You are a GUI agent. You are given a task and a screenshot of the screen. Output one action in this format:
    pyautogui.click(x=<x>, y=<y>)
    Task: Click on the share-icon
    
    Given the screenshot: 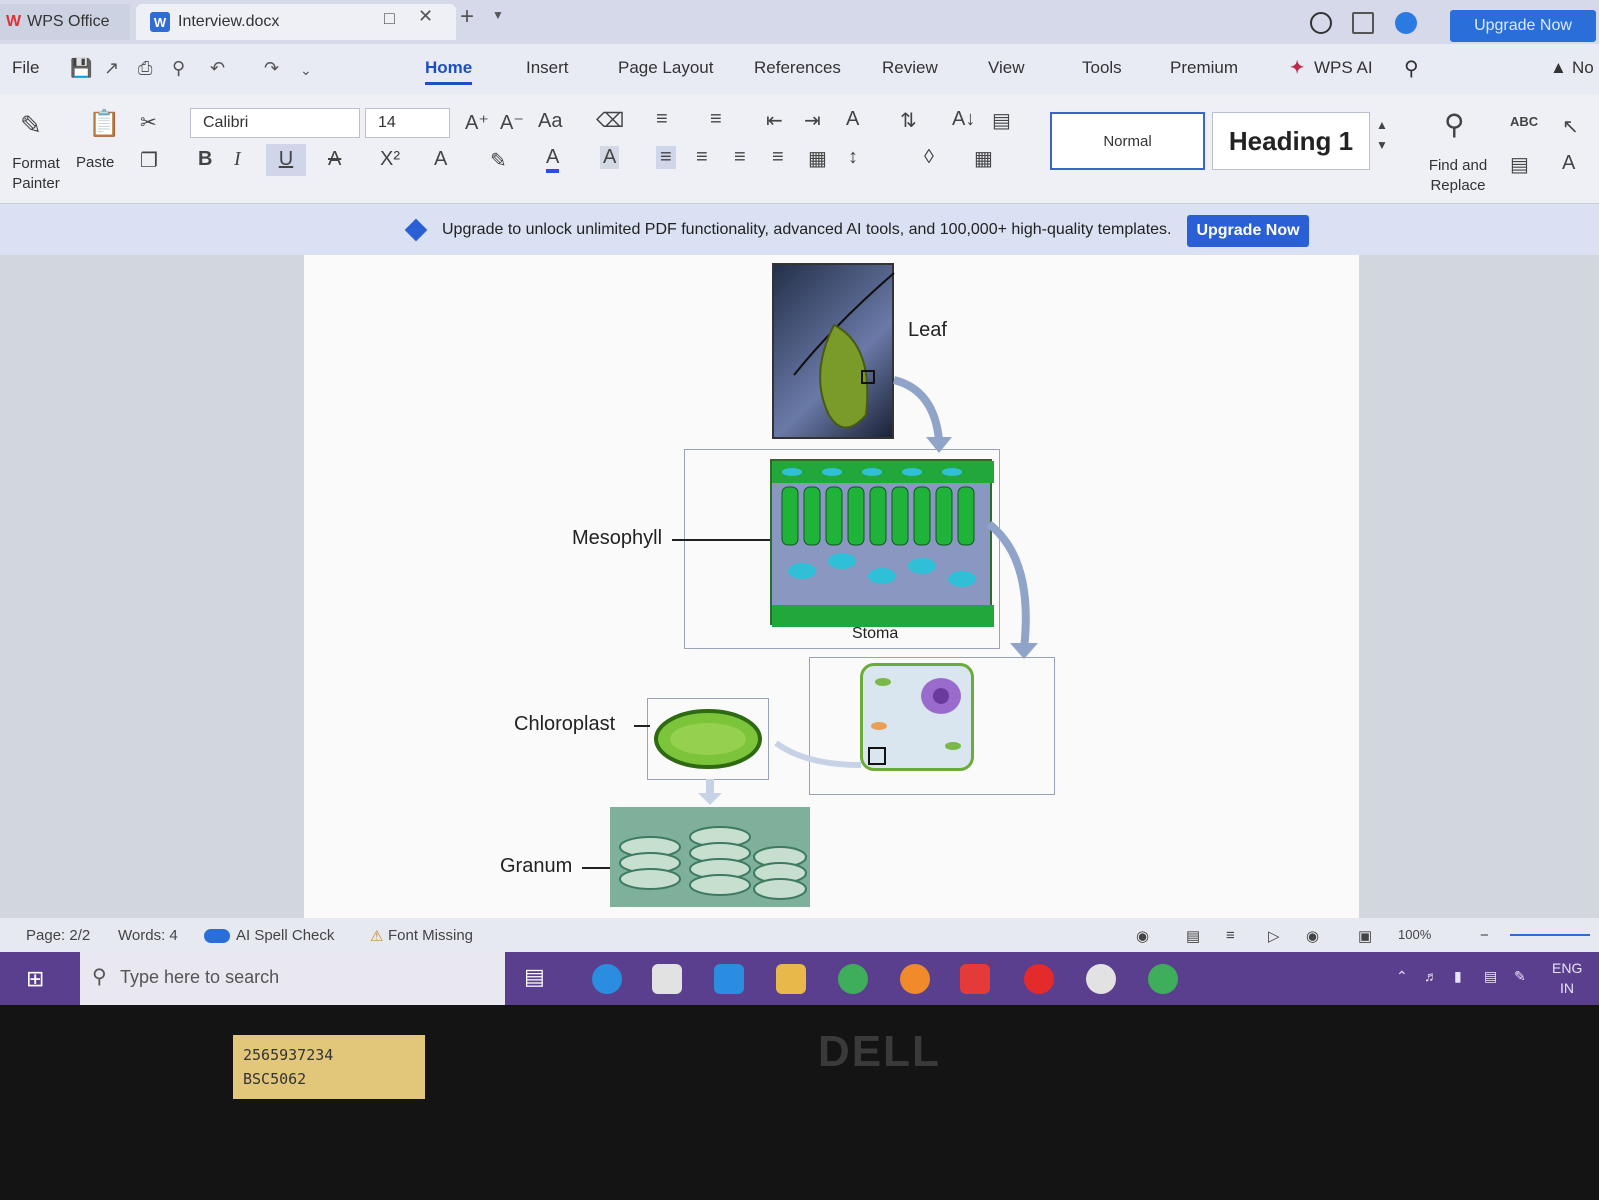 What is the action you would take?
    pyautogui.click(x=1321, y=23)
    